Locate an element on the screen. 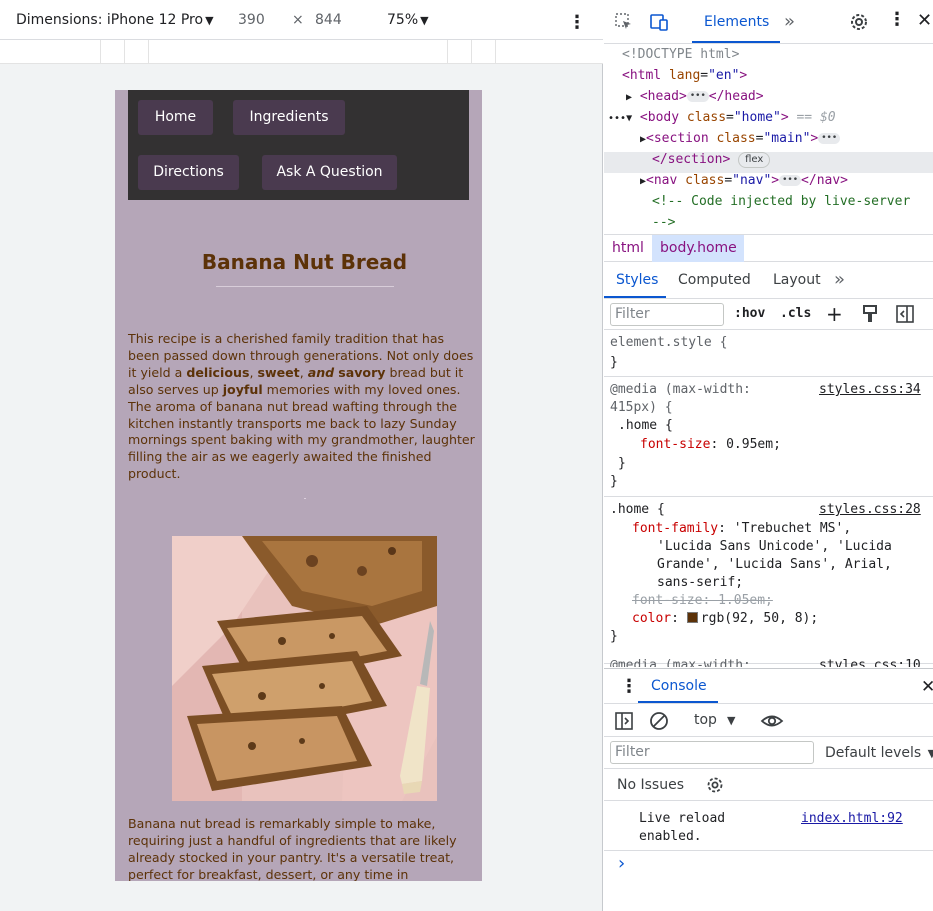  text-run: , is located at coordinates (303, 372).